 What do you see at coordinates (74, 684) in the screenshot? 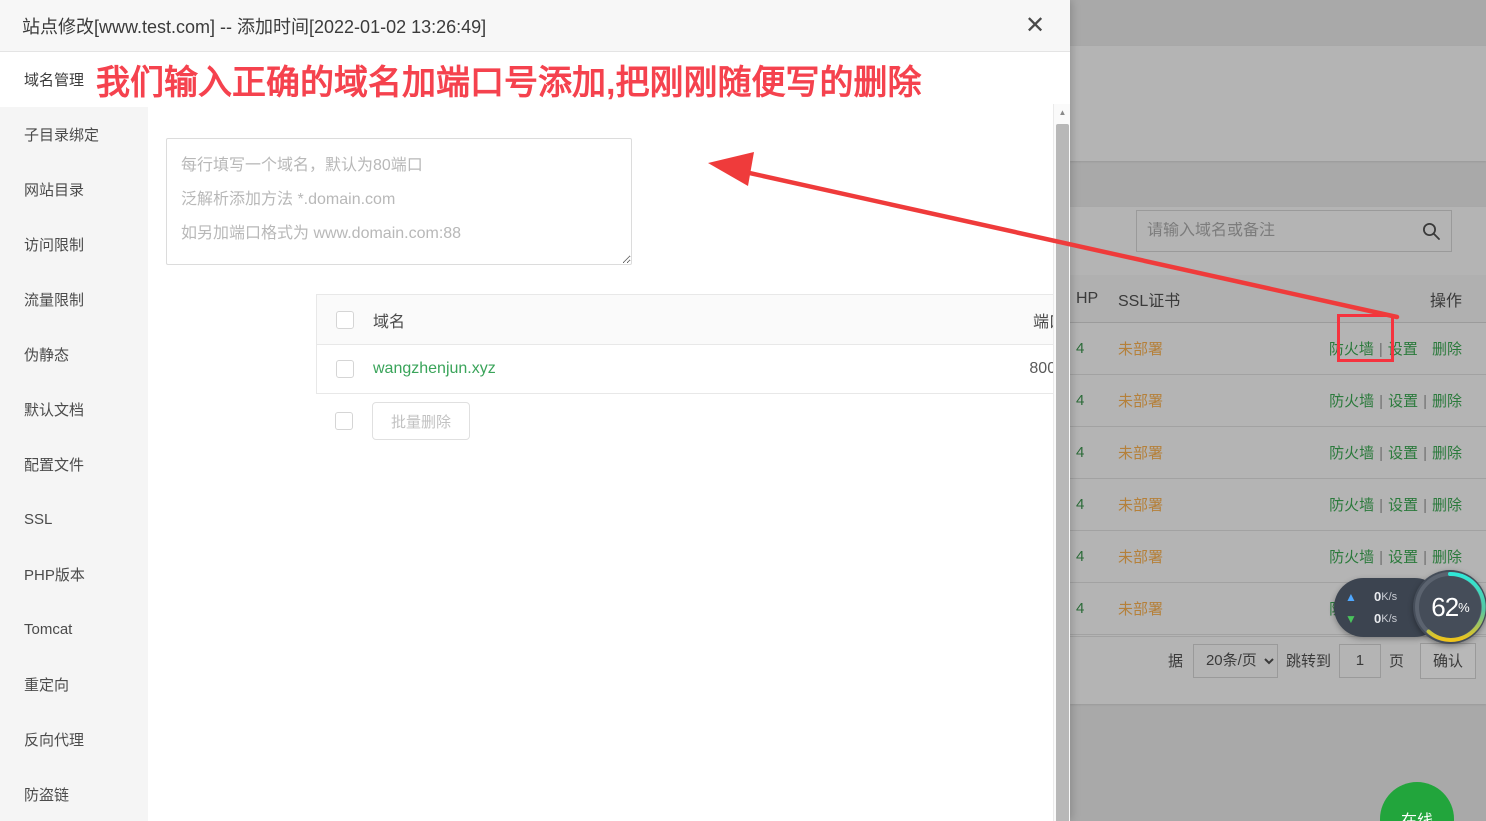
I see `sidebar-item-redirect: 重定向` at bounding box center [74, 684].